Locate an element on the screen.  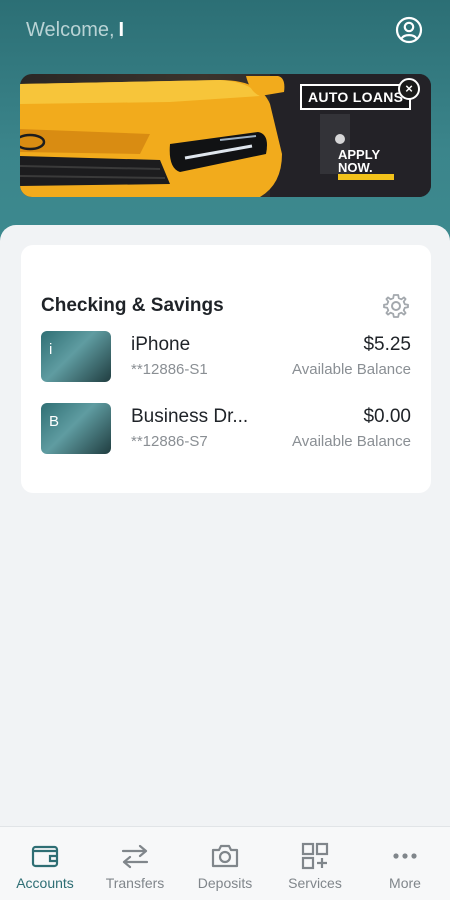
close-icon: × is located at coordinates (409, 88).